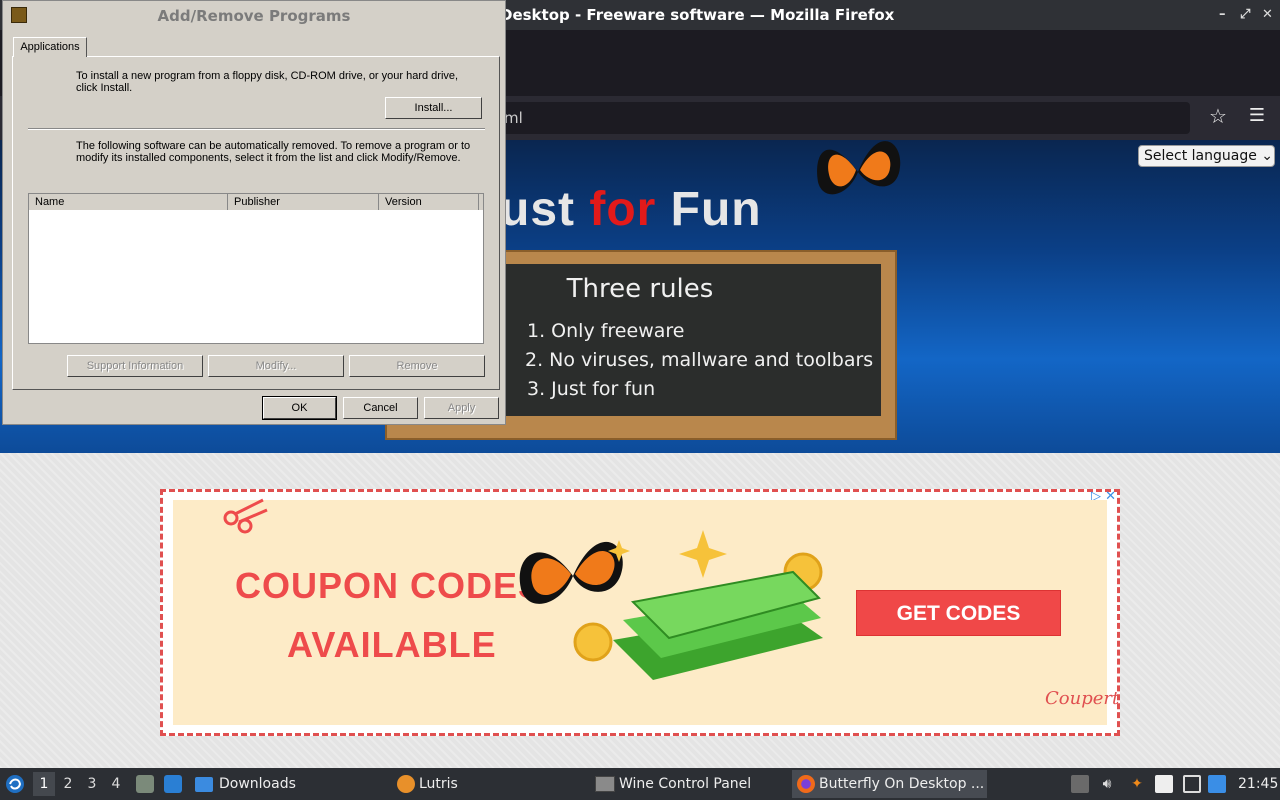 The height and width of the screenshot is (800, 1280). What do you see at coordinates (92, 784) in the screenshot?
I see `workspace-3: 3` at bounding box center [92, 784].